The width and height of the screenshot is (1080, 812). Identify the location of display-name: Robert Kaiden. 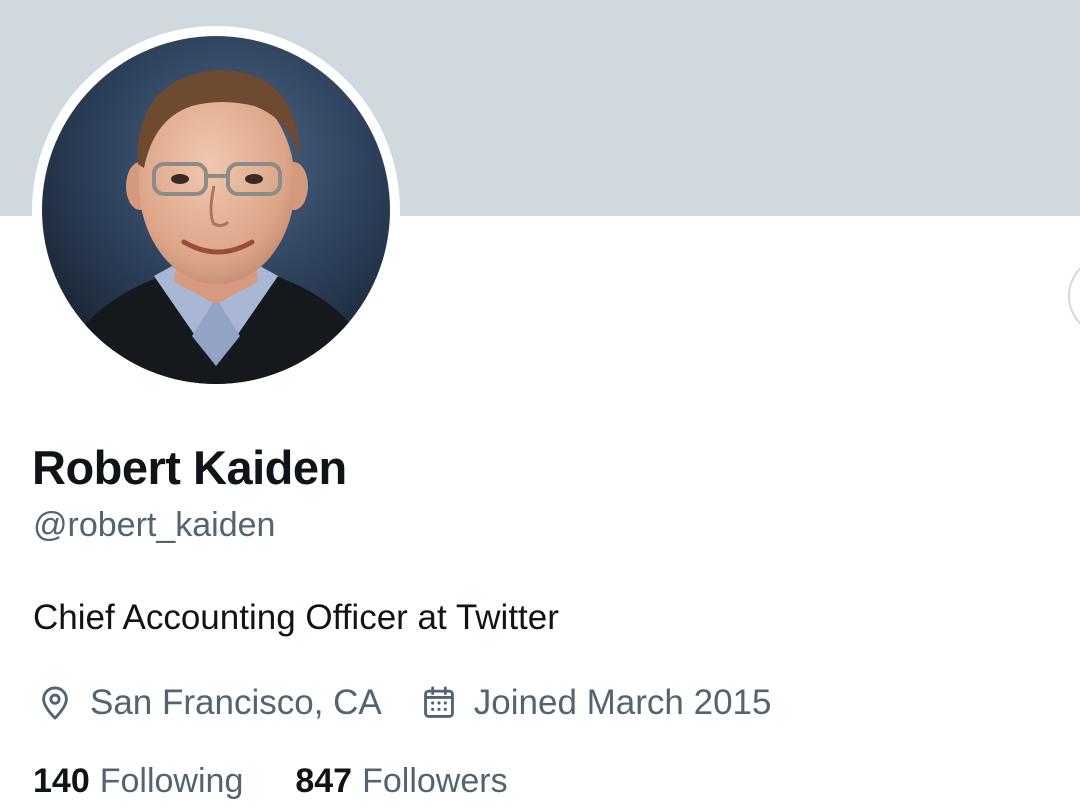
(189, 467).